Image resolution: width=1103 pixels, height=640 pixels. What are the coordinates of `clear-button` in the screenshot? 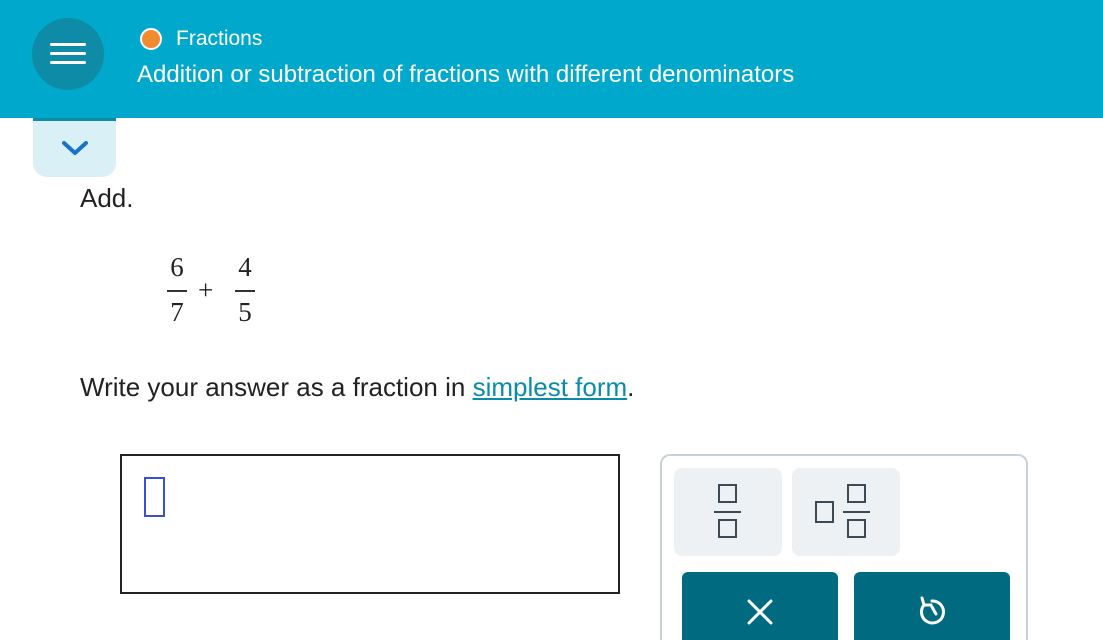 It's located at (760, 606).